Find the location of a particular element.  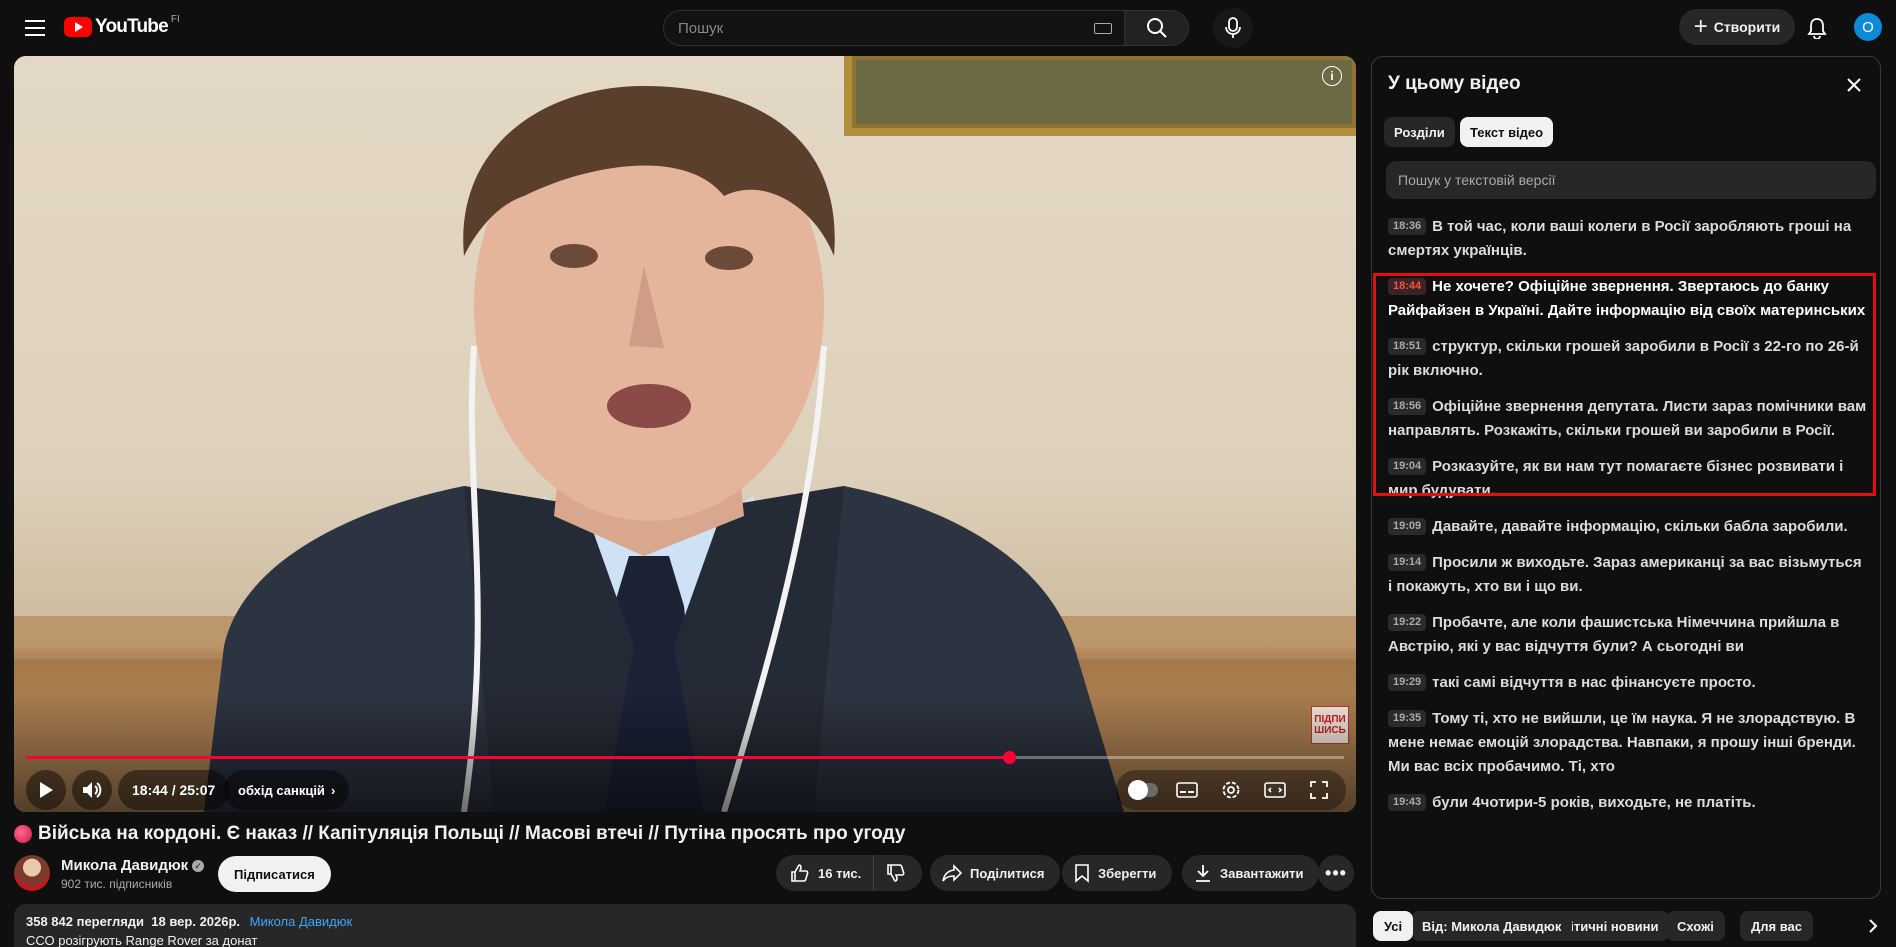

like-count: 16 тис. is located at coordinates (840, 873).